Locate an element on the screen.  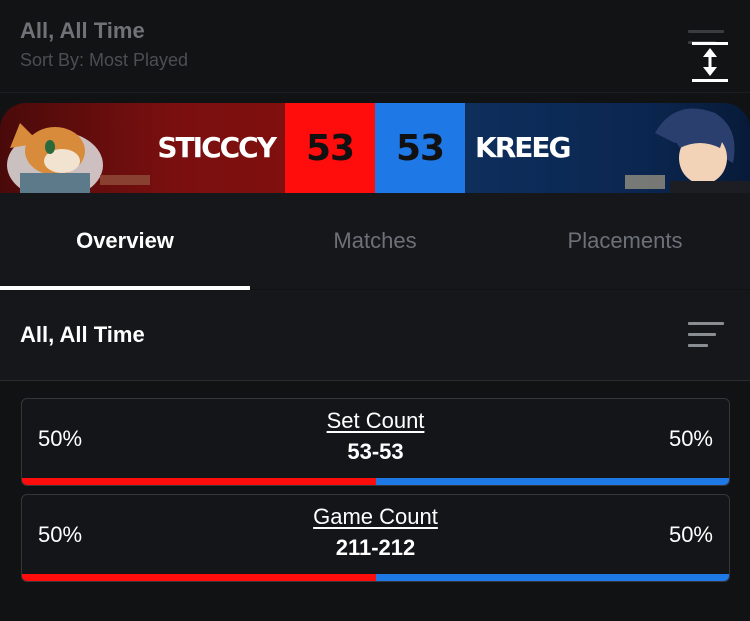
game-count-right-pct: 50% is located at coordinates (690, 534).